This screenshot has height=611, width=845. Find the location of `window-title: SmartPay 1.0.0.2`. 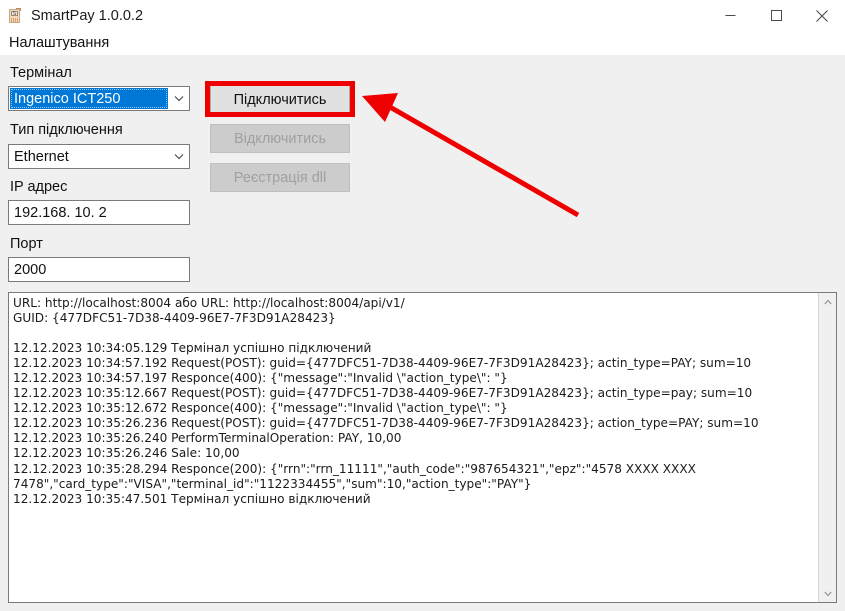

window-title: SmartPay 1.0.0.2 is located at coordinates (87, 15).